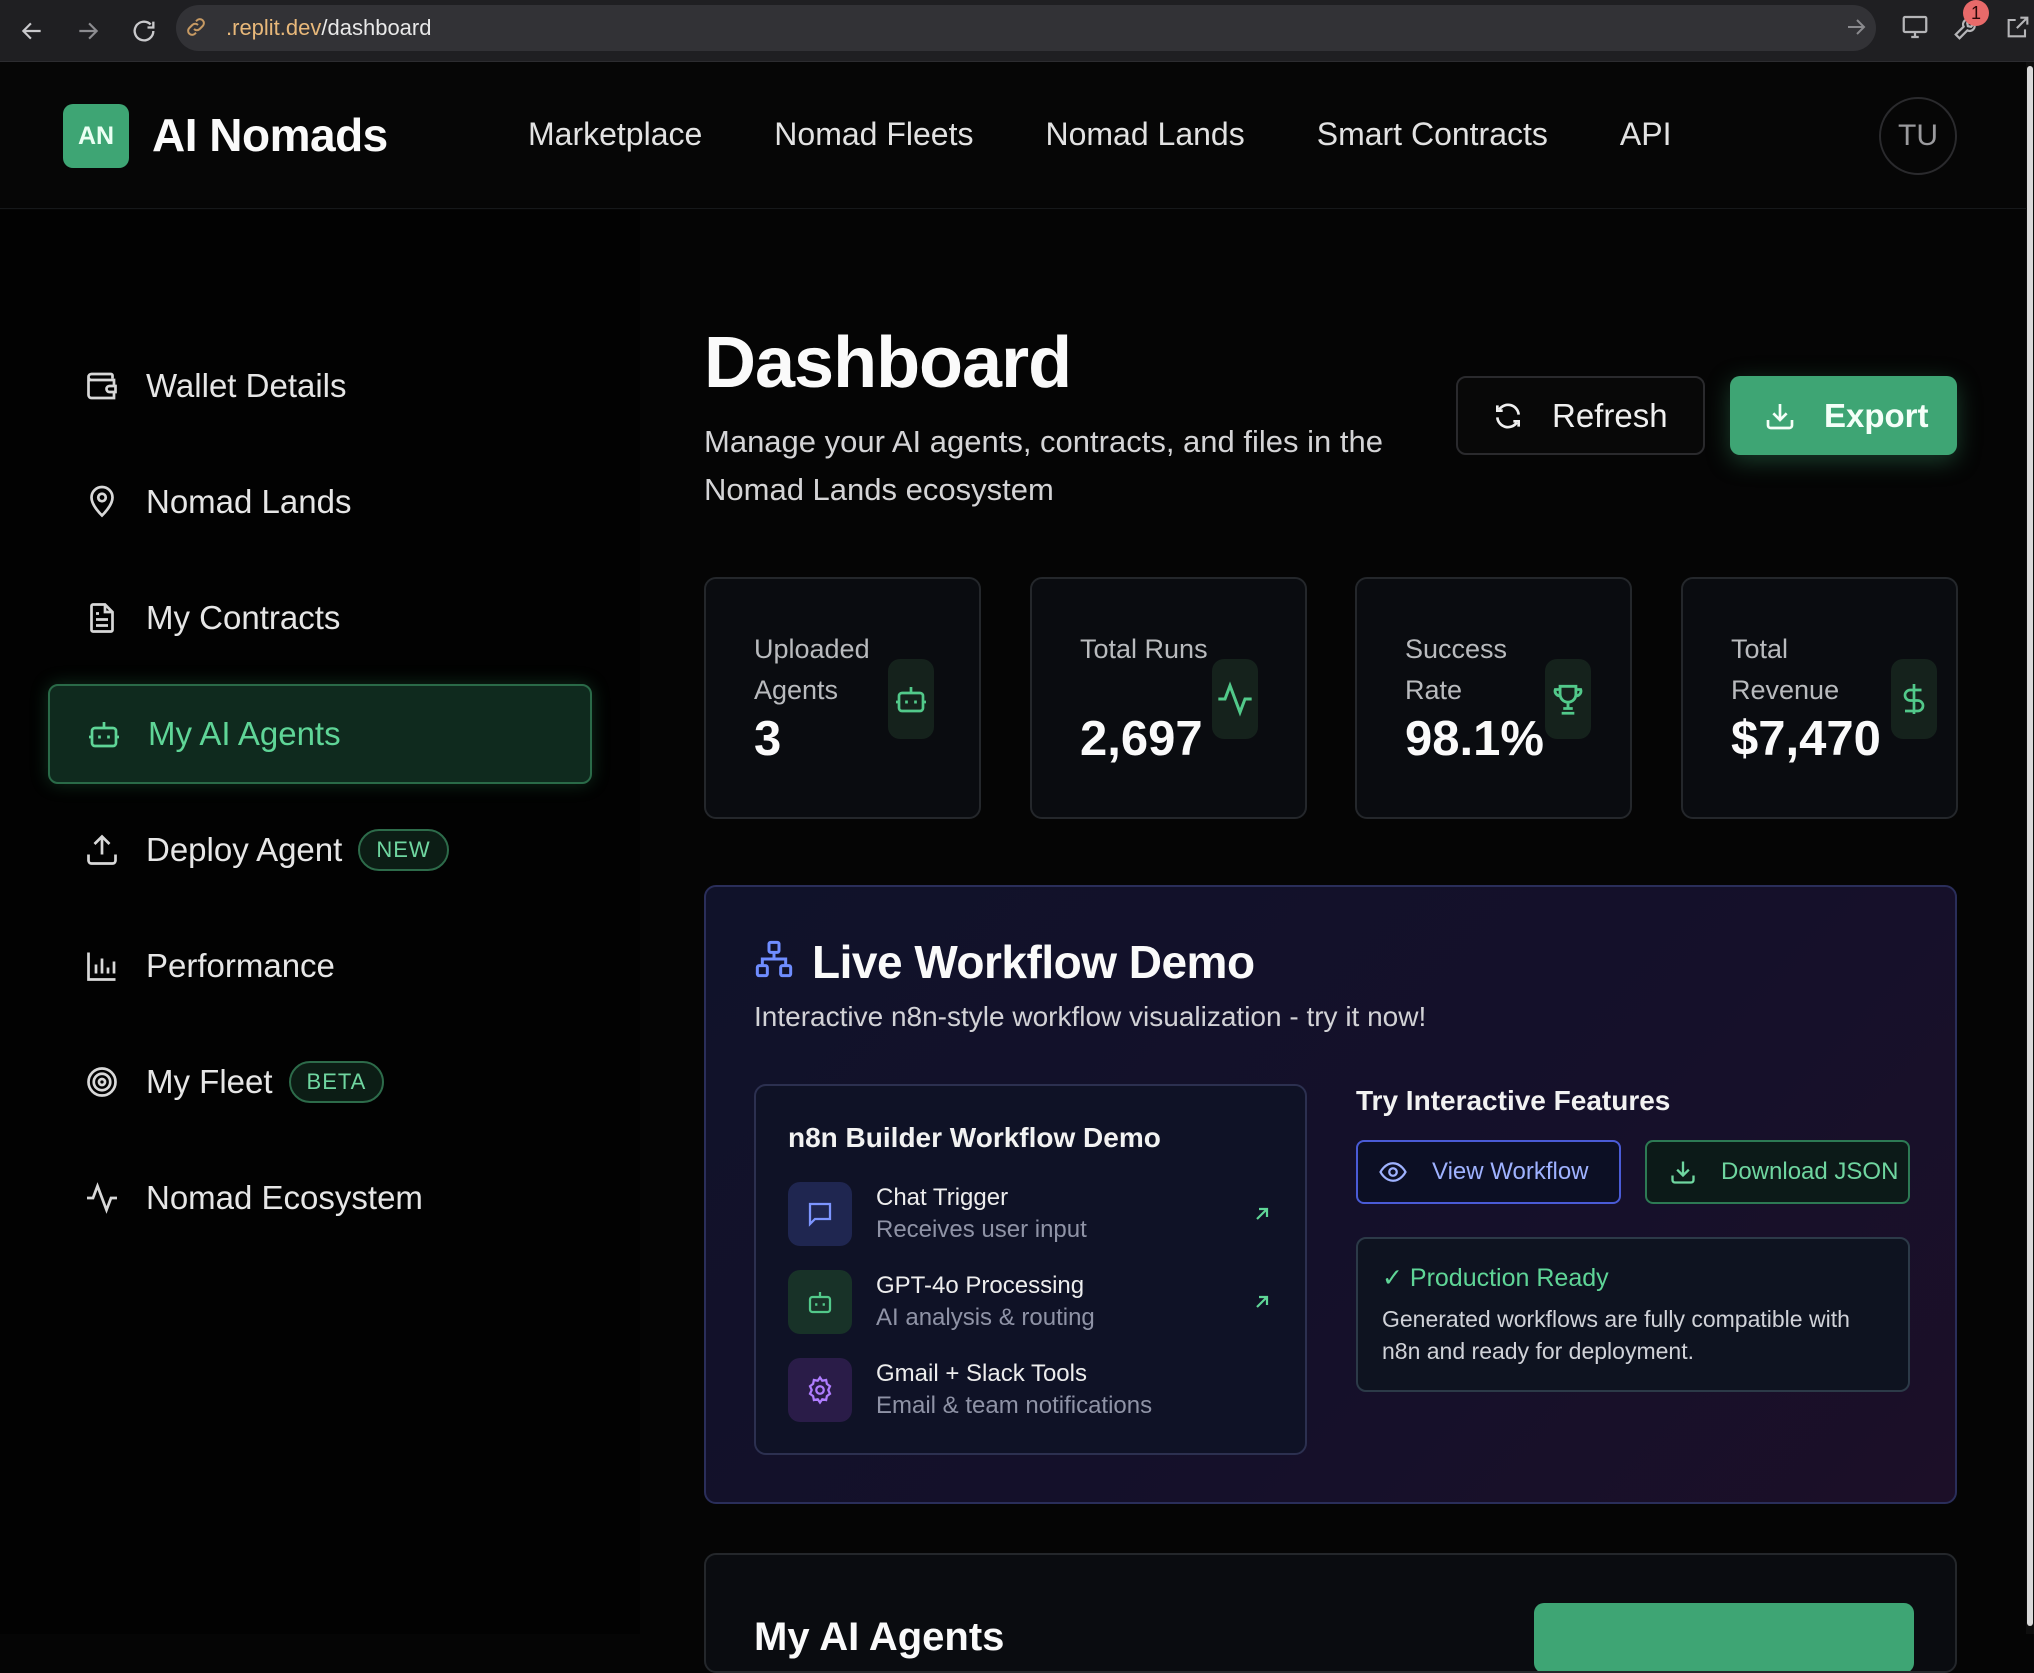 This screenshot has width=2034, height=1673. Describe the element at coordinates (980, 1285) in the screenshot. I see `step-name: GPT-4o Processing` at that location.